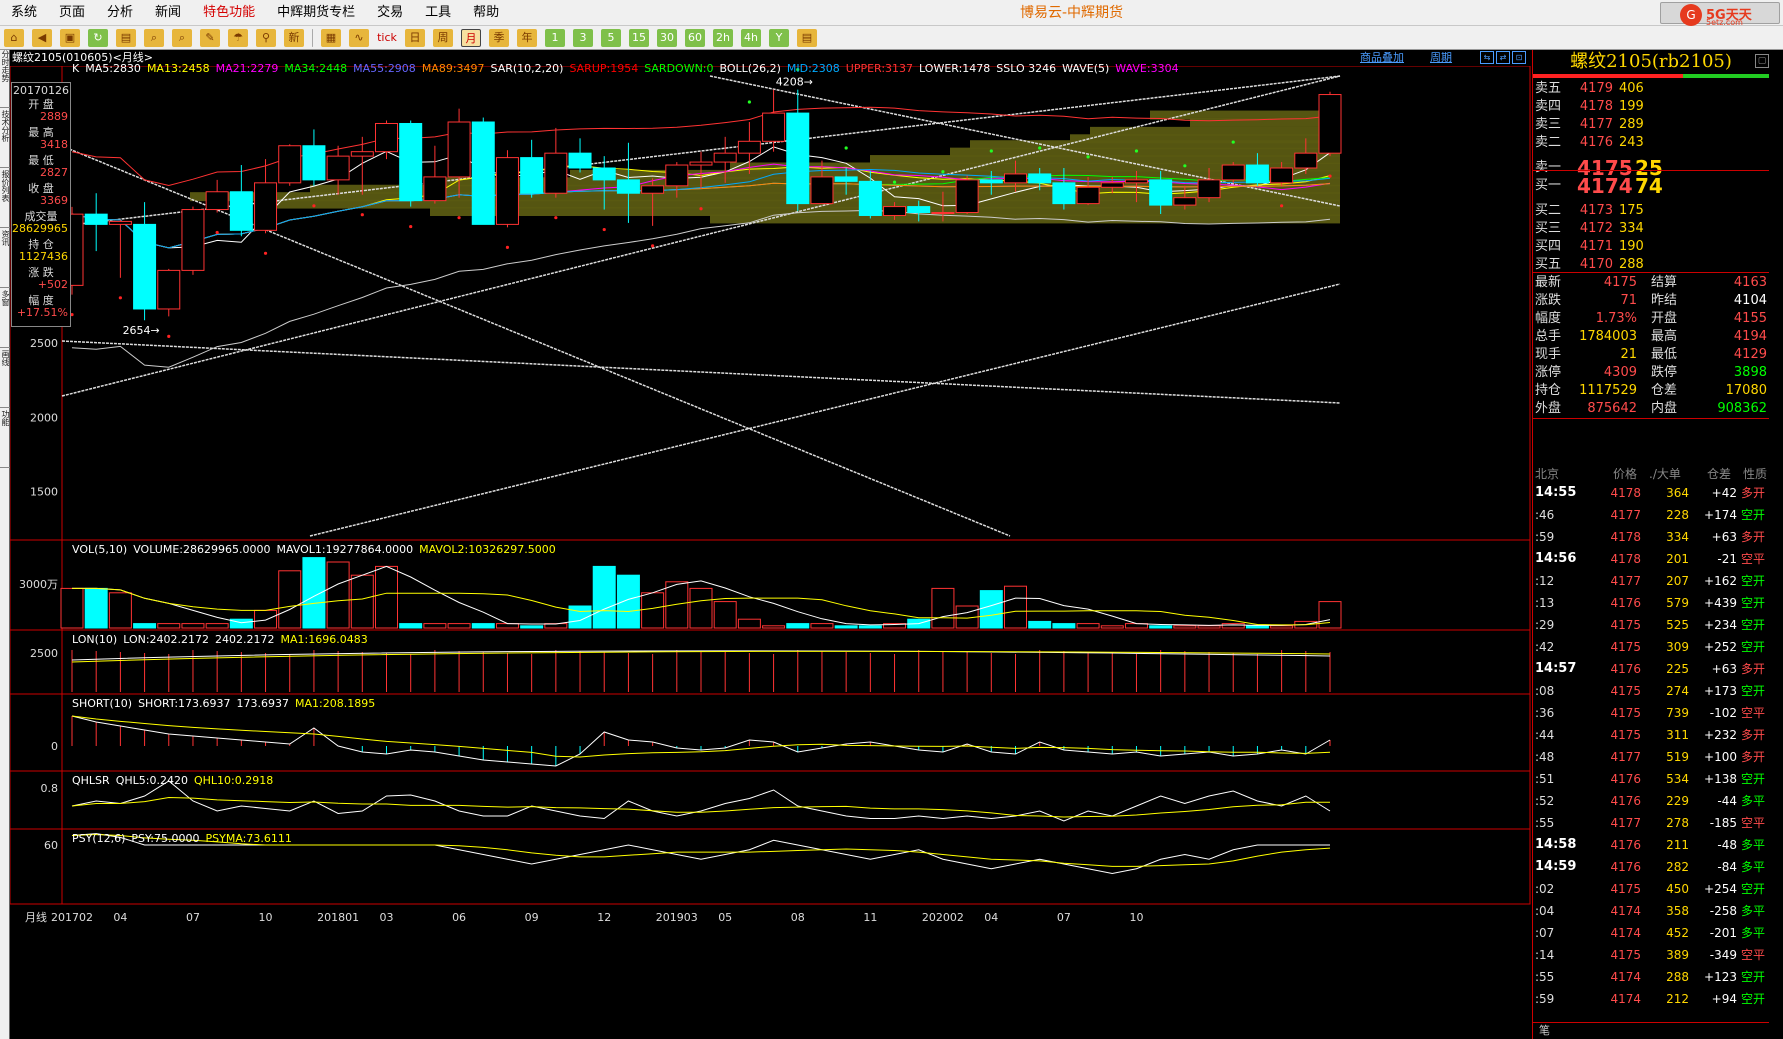 The width and height of the screenshot is (1783, 1039). What do you see at coordinates (1651, 559) in the screenshot?
I see `tick-row: 14:56 4178 201 -21 空平` at bounding box center [1651, 559].